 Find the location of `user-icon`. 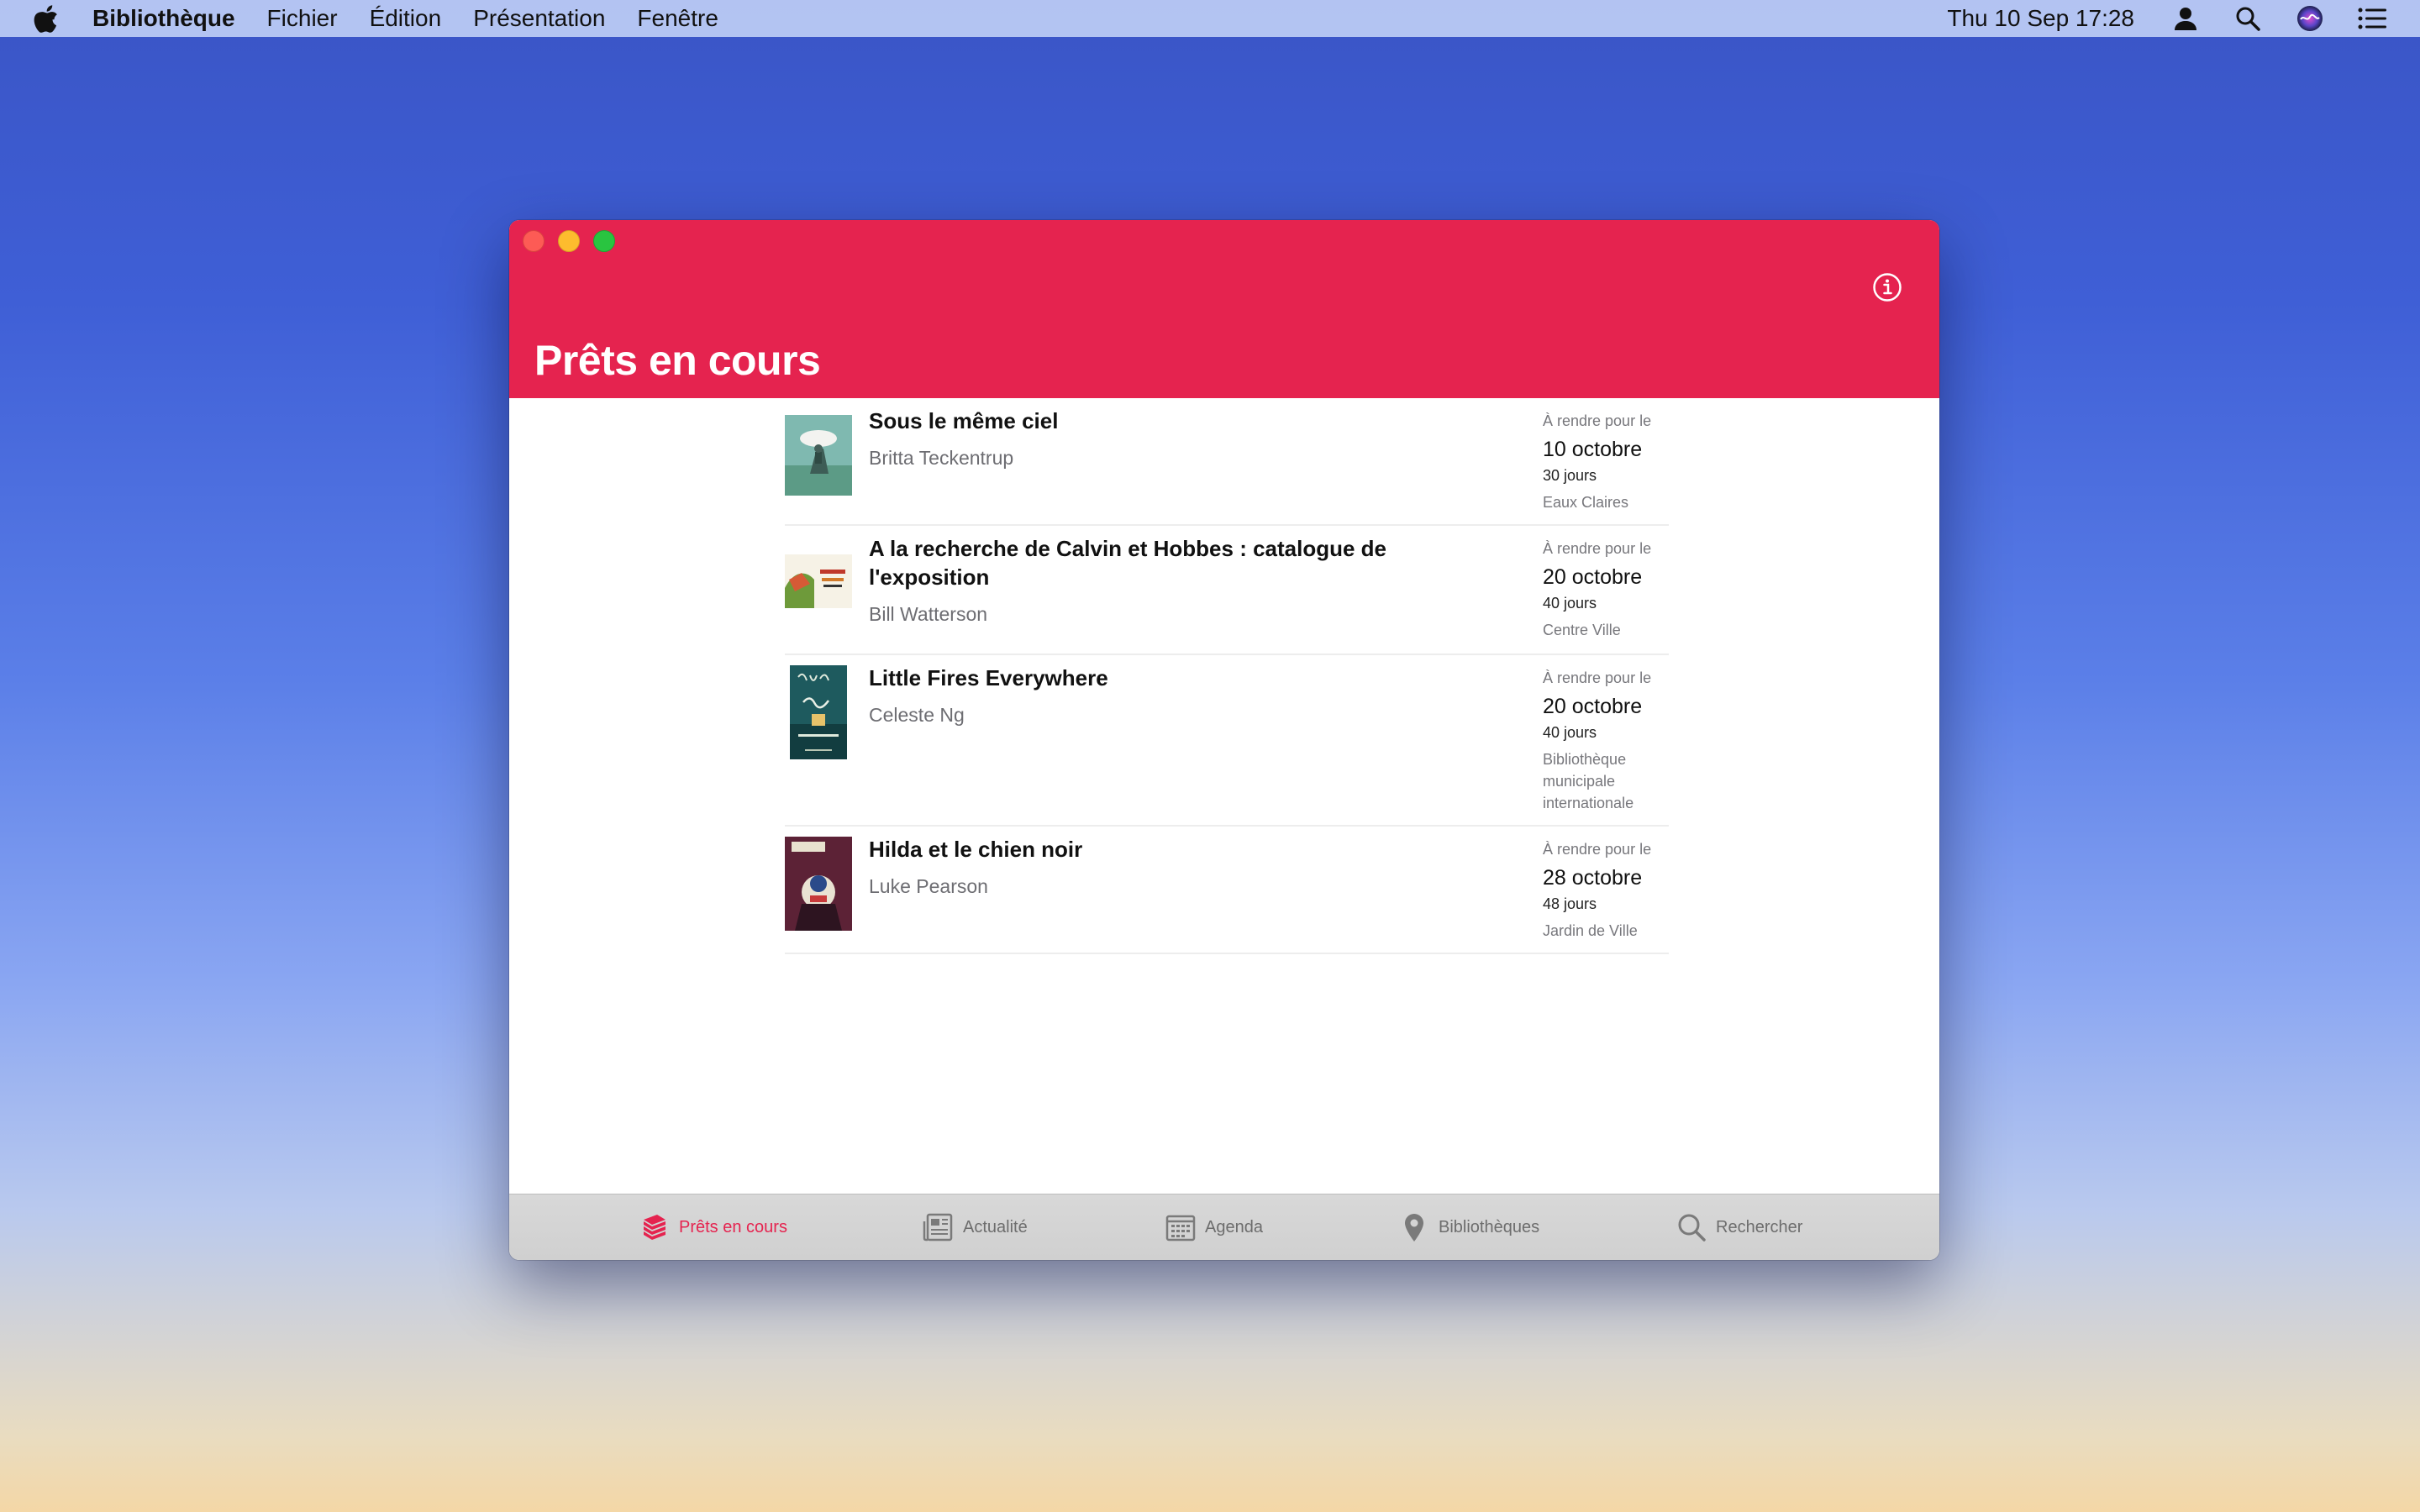

user-icon is located at coordinates (2185, 18).